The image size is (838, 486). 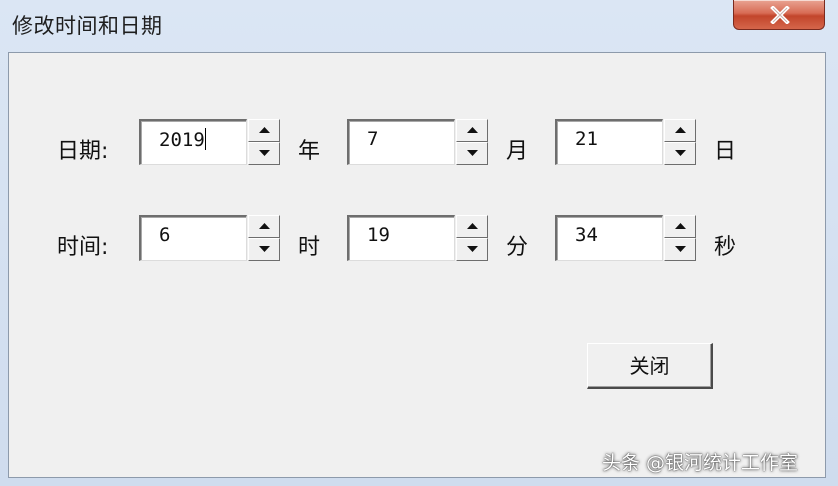 What do you see at coordinates (517, 247) in the screenshot?
I see `minute-unit-label: 分` at bounding box center [517, 247].